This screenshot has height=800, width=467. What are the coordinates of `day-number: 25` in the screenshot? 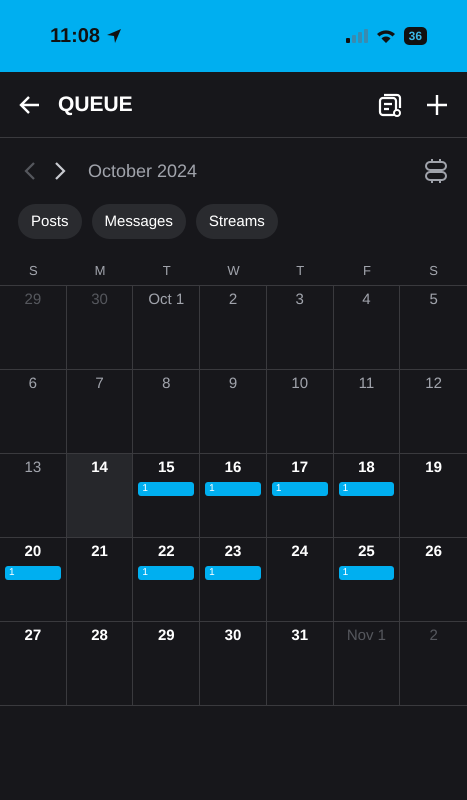 It's located at (366, 551).